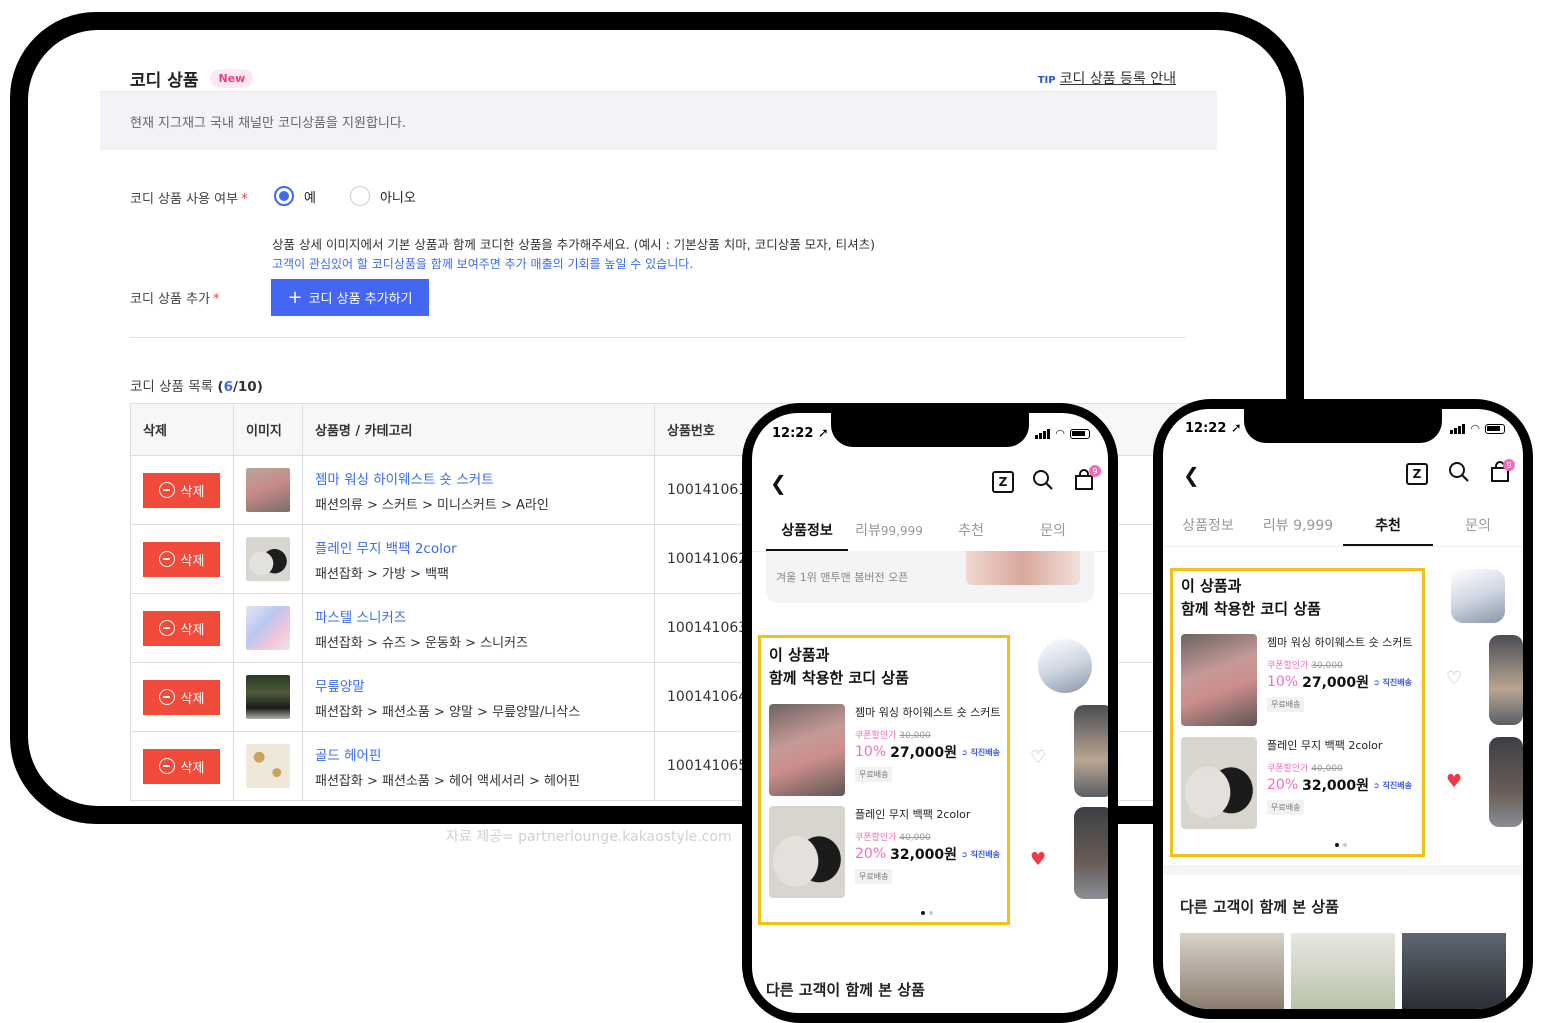 The width and height of the screenshot is (1545, 1023). Describe the element at coordinates (232, 78) in the screenshot. I see `new-badge: New` at that location.